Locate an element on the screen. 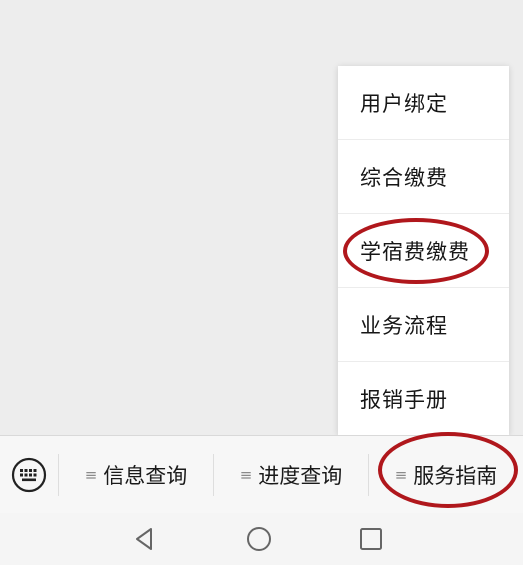 The width and height of the screenshot is (523, 565). menu-item-comprehensive-payment: 综合缴费 is located at coordinates (423, 177).